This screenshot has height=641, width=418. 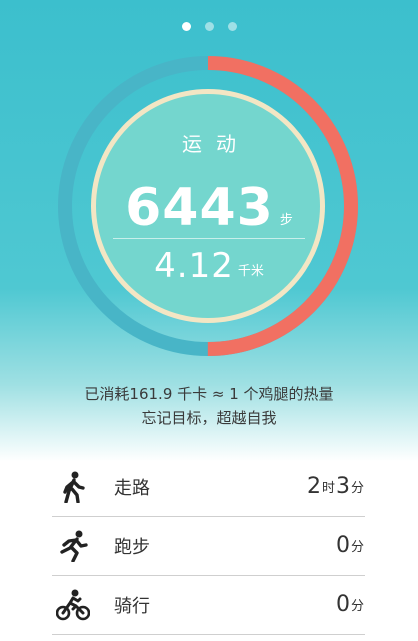 I want to click on distance-unit: 千米, so click(x=250, y=271).